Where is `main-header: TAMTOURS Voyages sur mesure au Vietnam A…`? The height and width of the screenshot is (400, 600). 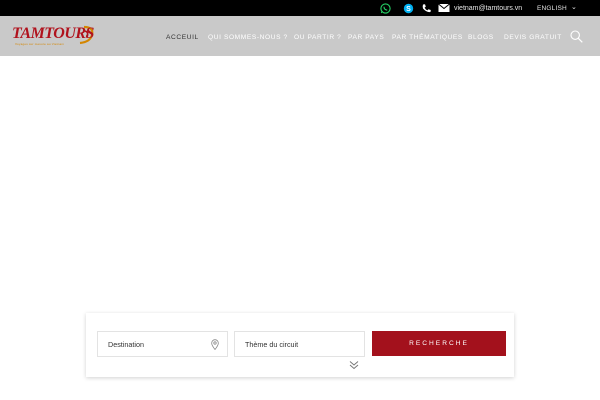 main-header: TAMTOURS Voyages sur mesure au Vietnam A… is located at coordinates (300, 36).